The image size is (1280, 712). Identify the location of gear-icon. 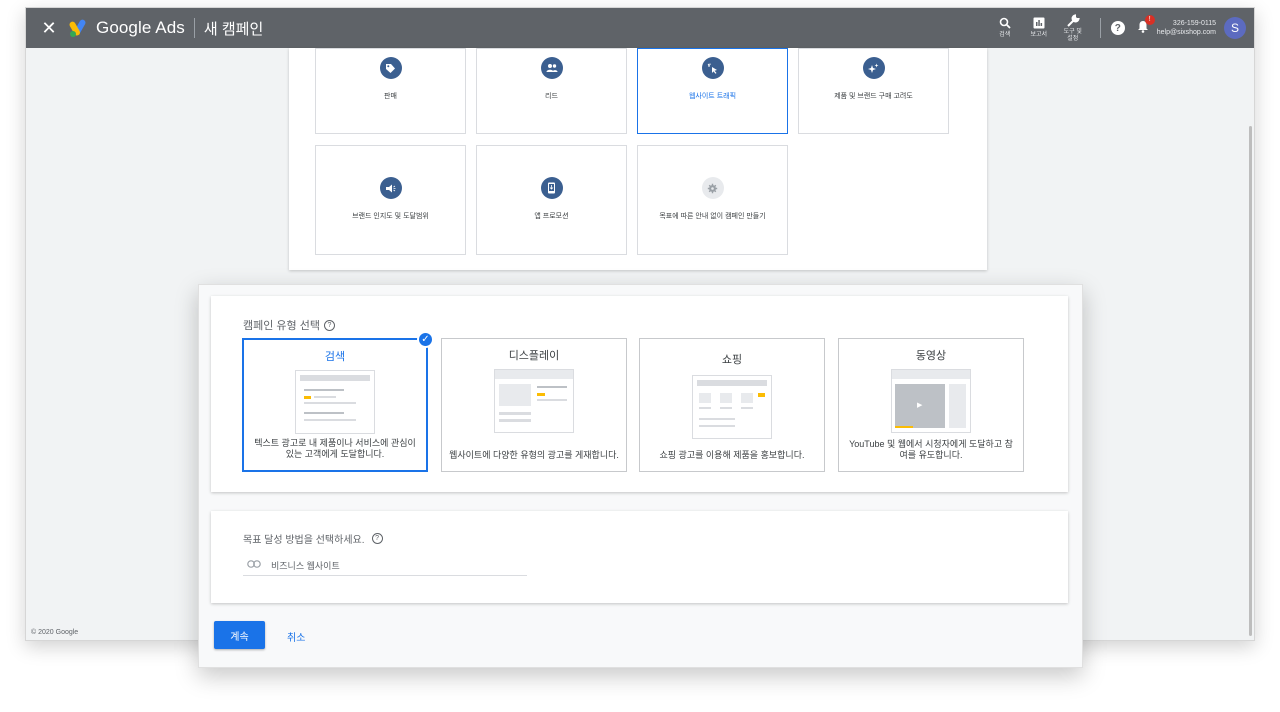
(712, 188).